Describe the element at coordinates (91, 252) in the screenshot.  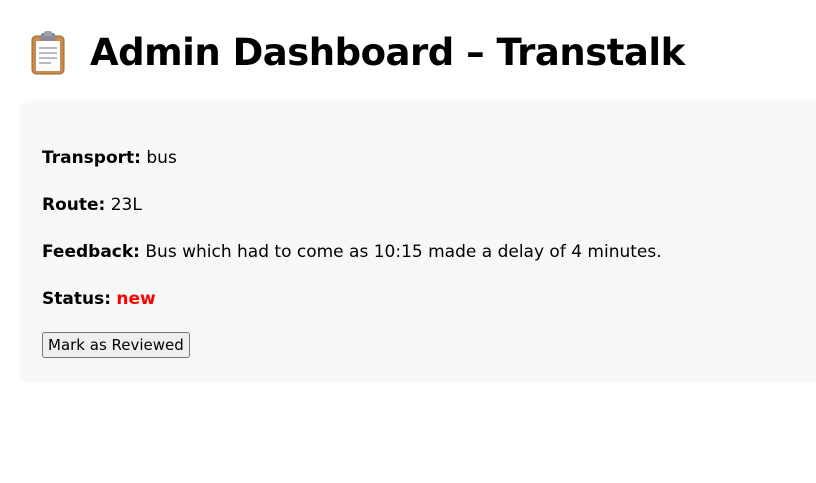
I see `feedback-label: Feedback:` at that location.